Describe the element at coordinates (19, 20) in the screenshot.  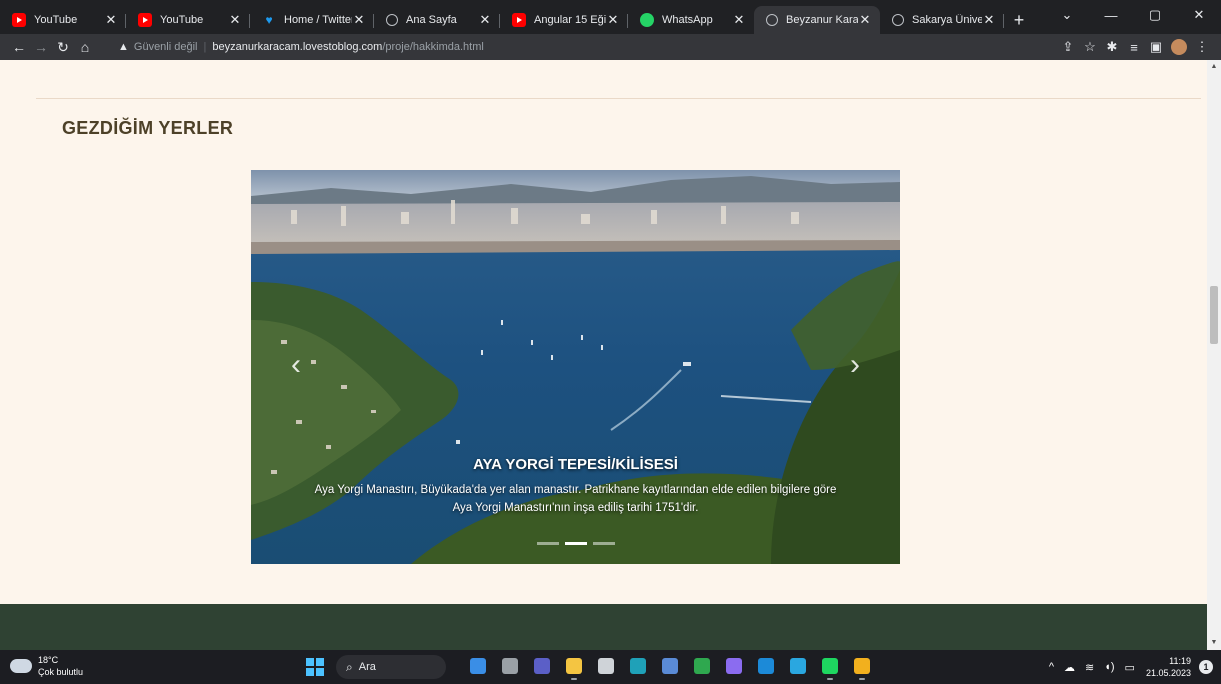
I see `youtube-icon` at that location.